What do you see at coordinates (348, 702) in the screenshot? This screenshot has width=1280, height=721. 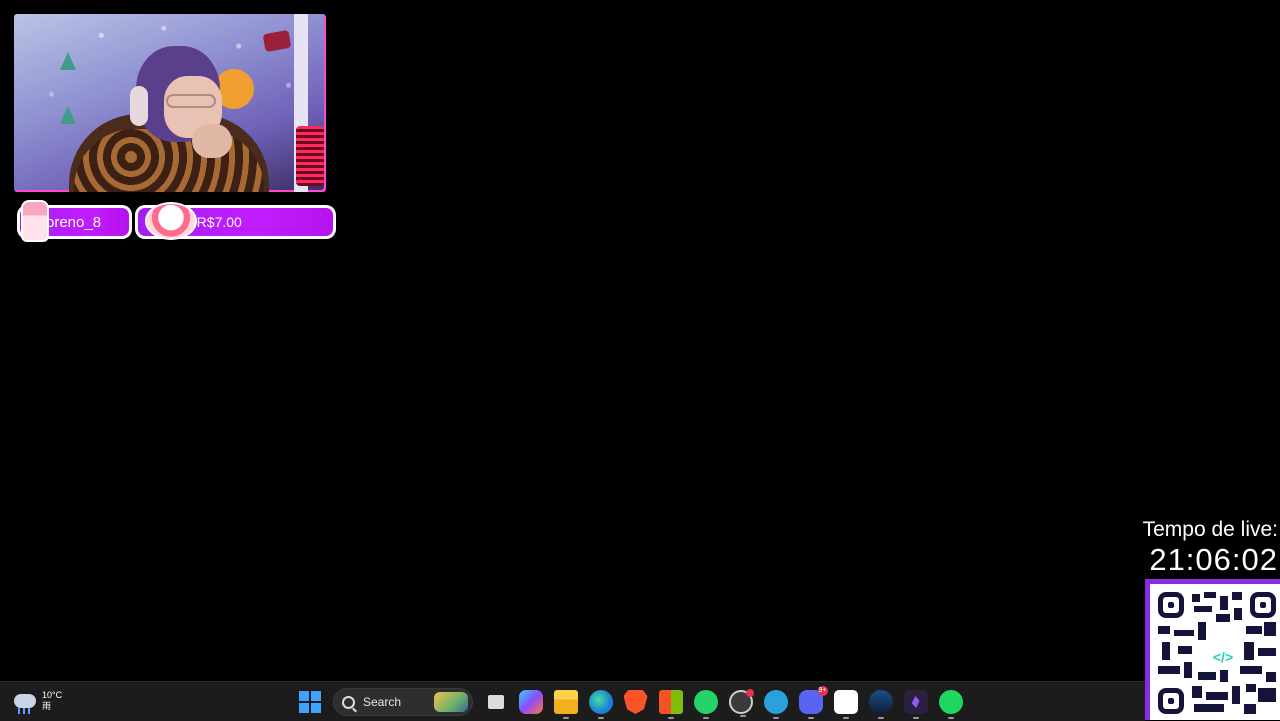 I see `search-icon` at bounding box center [348, 702].